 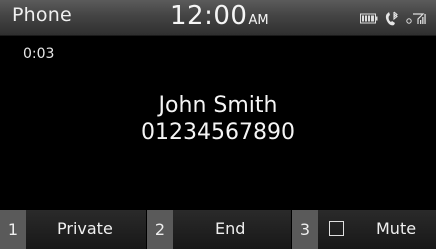 I want to click on clock: 12:00AM, so click(x=219, y=16).